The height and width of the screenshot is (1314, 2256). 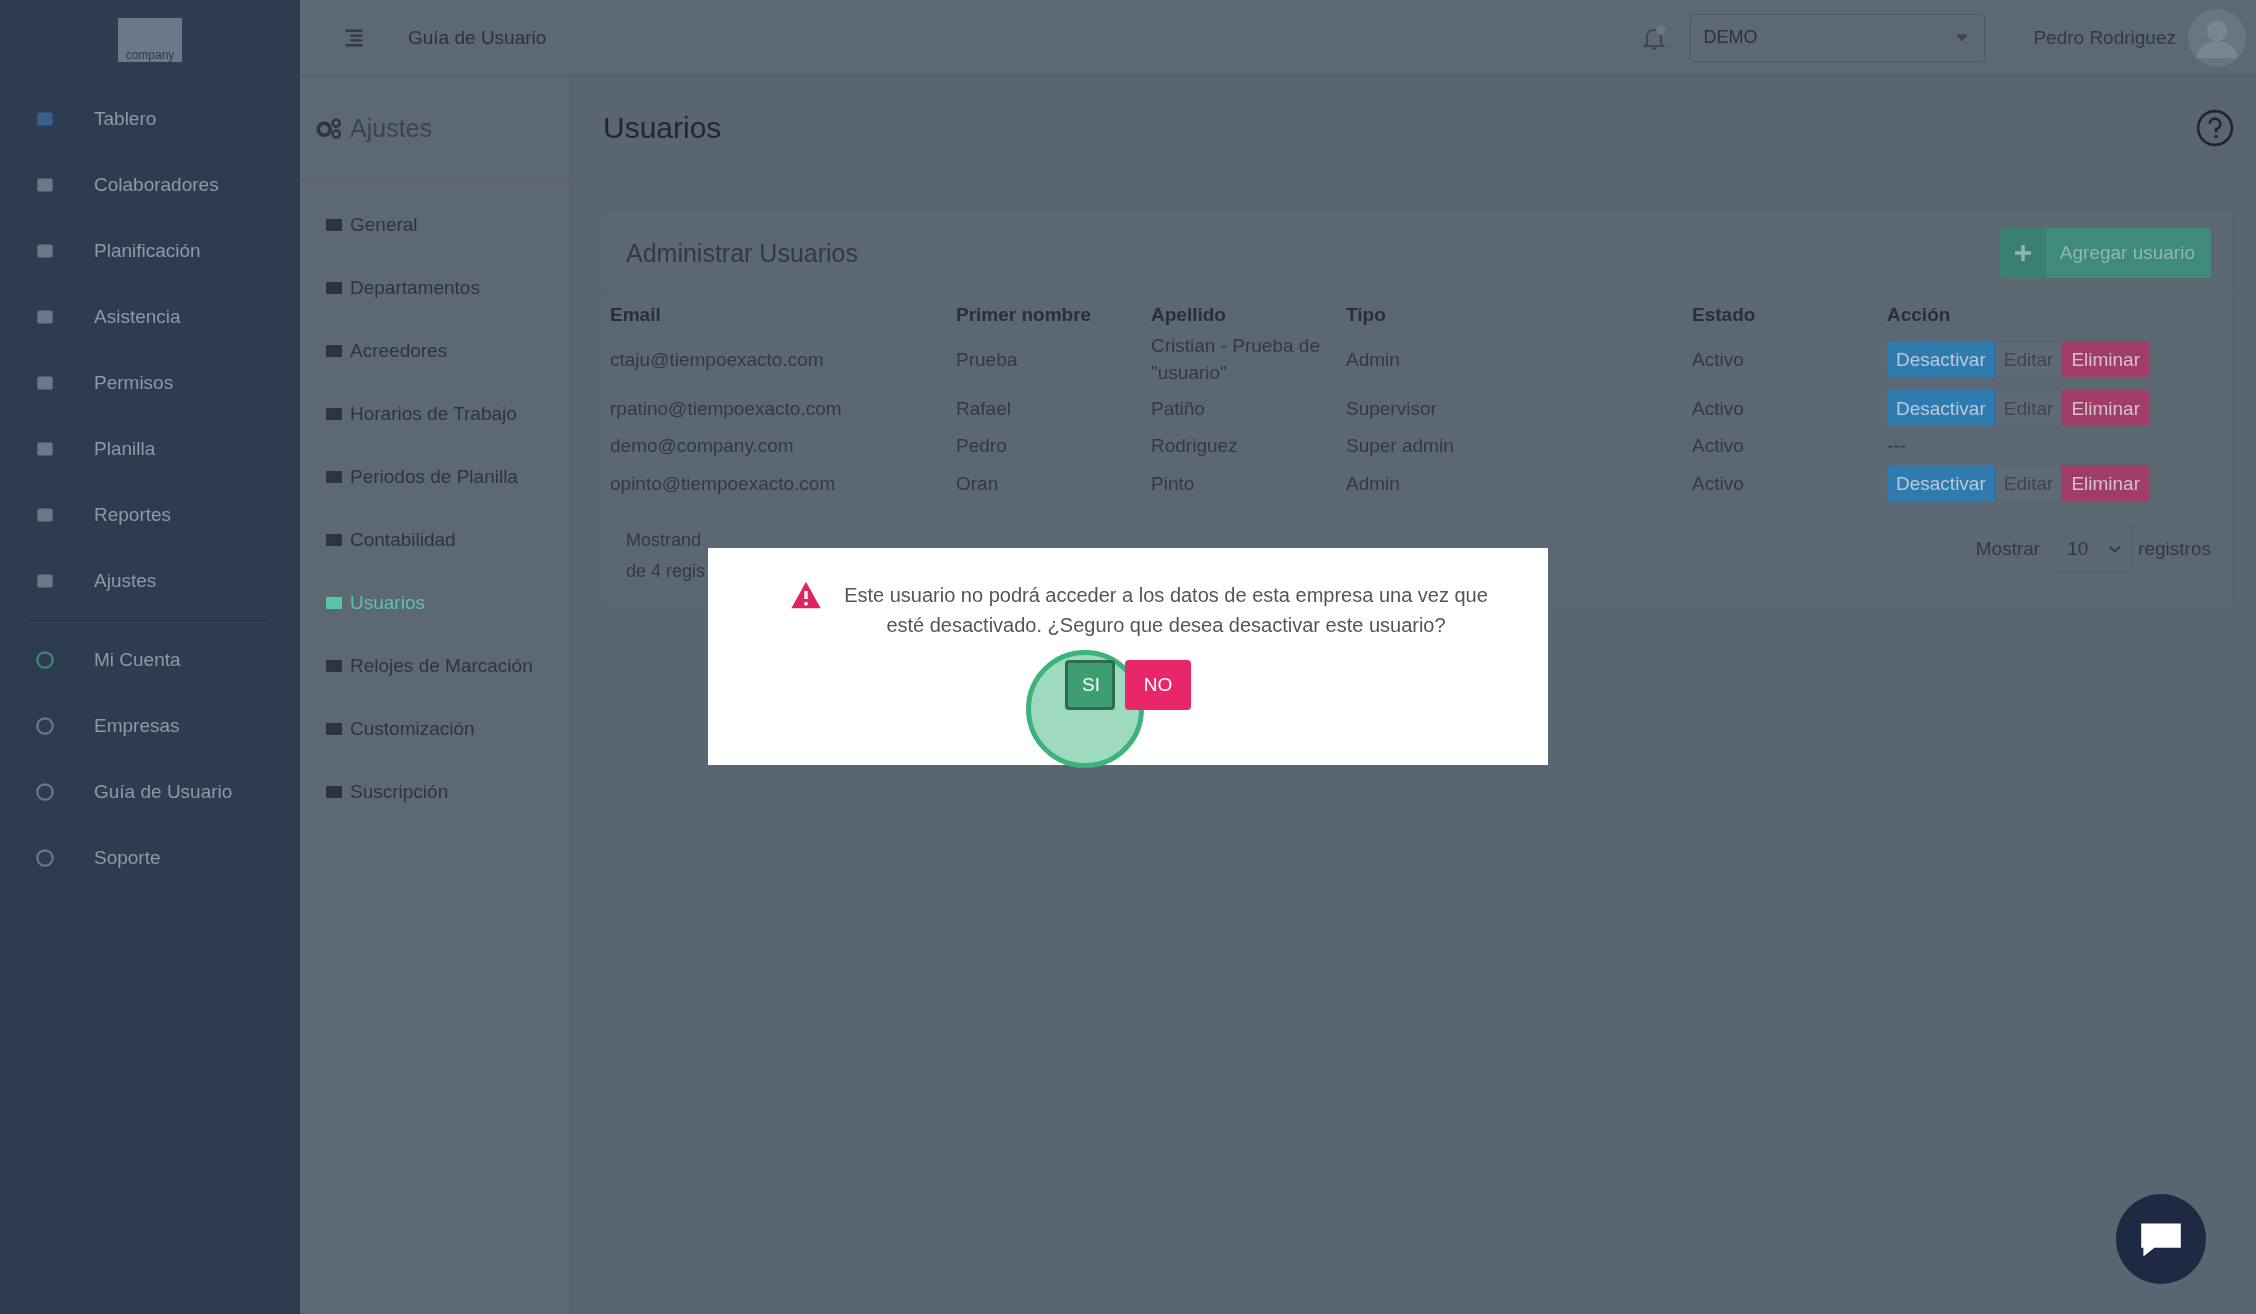 What do you see at coordinates (150, 185) in the screenshot?
I see `sidebar-item: Colaboradores` at bounding box center [150, 185].